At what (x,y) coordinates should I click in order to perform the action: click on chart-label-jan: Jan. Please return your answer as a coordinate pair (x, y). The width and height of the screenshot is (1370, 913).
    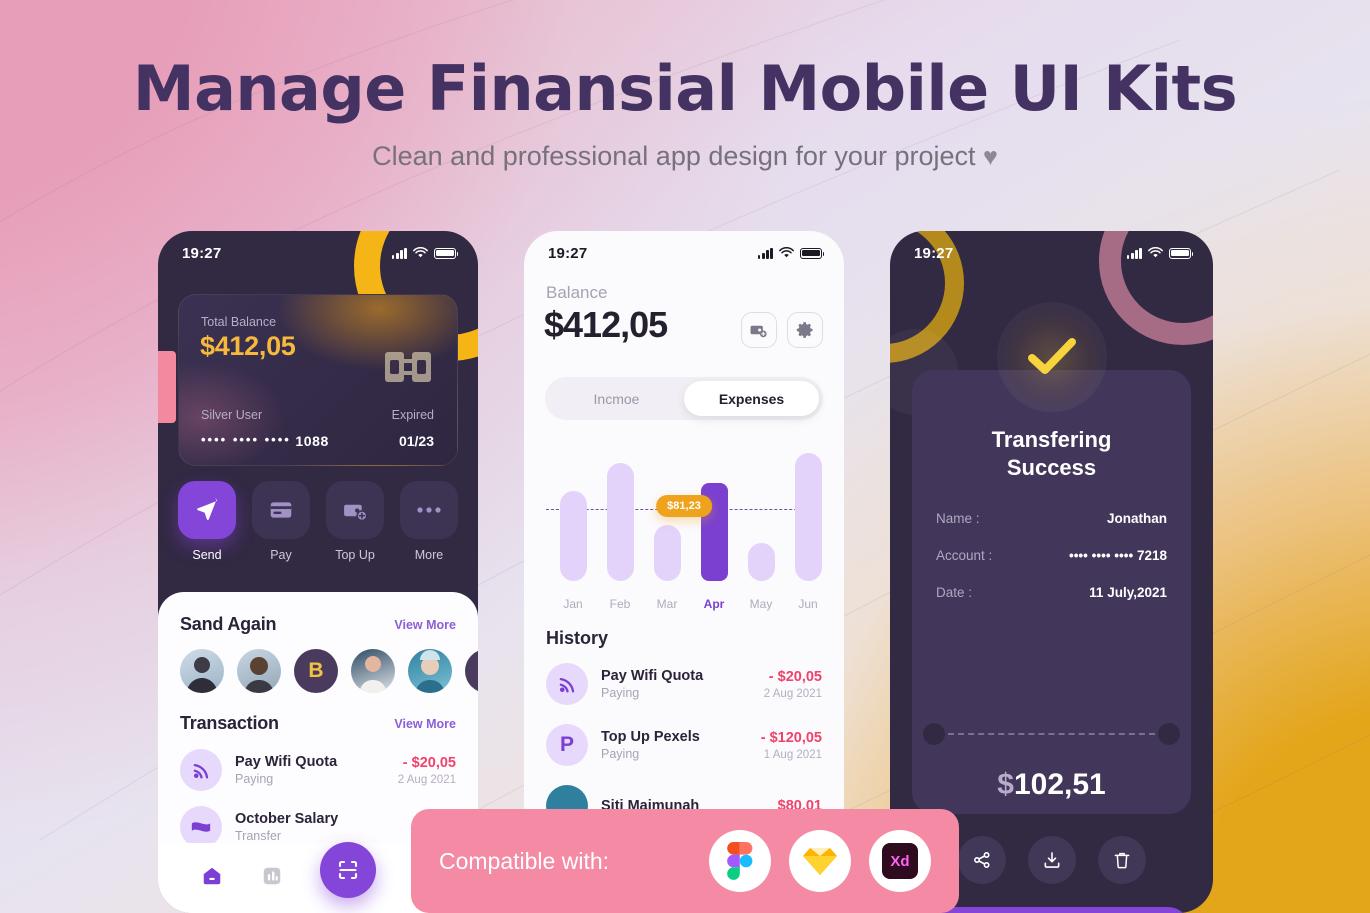
    Looking at the image, I should click on (573, 604).